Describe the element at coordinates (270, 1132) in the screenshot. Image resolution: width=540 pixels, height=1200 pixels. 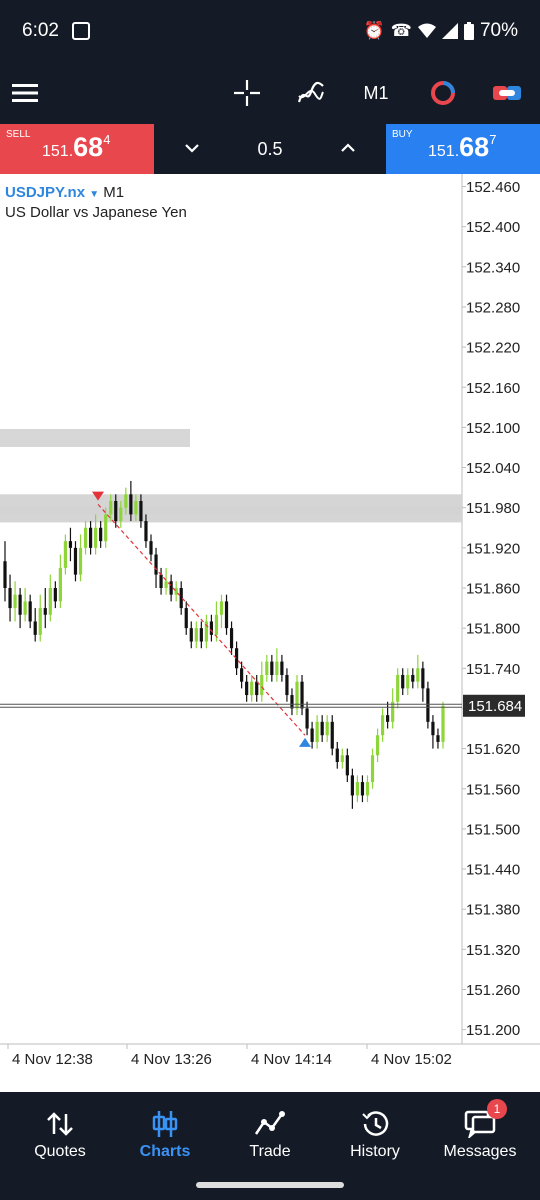
I see `nav-trade: Trade` at that location.